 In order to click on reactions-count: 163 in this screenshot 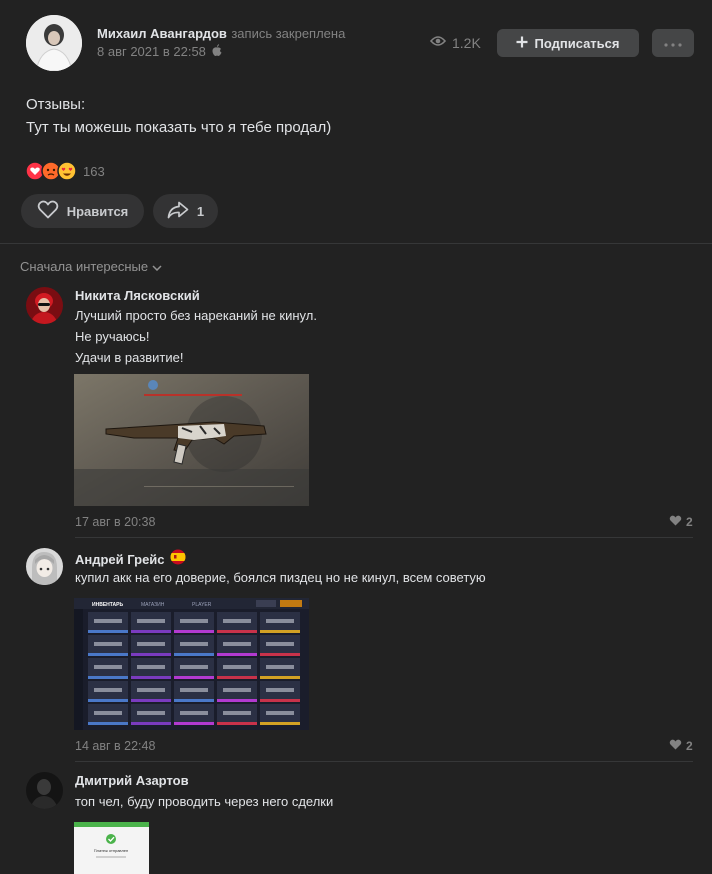, I will do `click(94, 171)`.